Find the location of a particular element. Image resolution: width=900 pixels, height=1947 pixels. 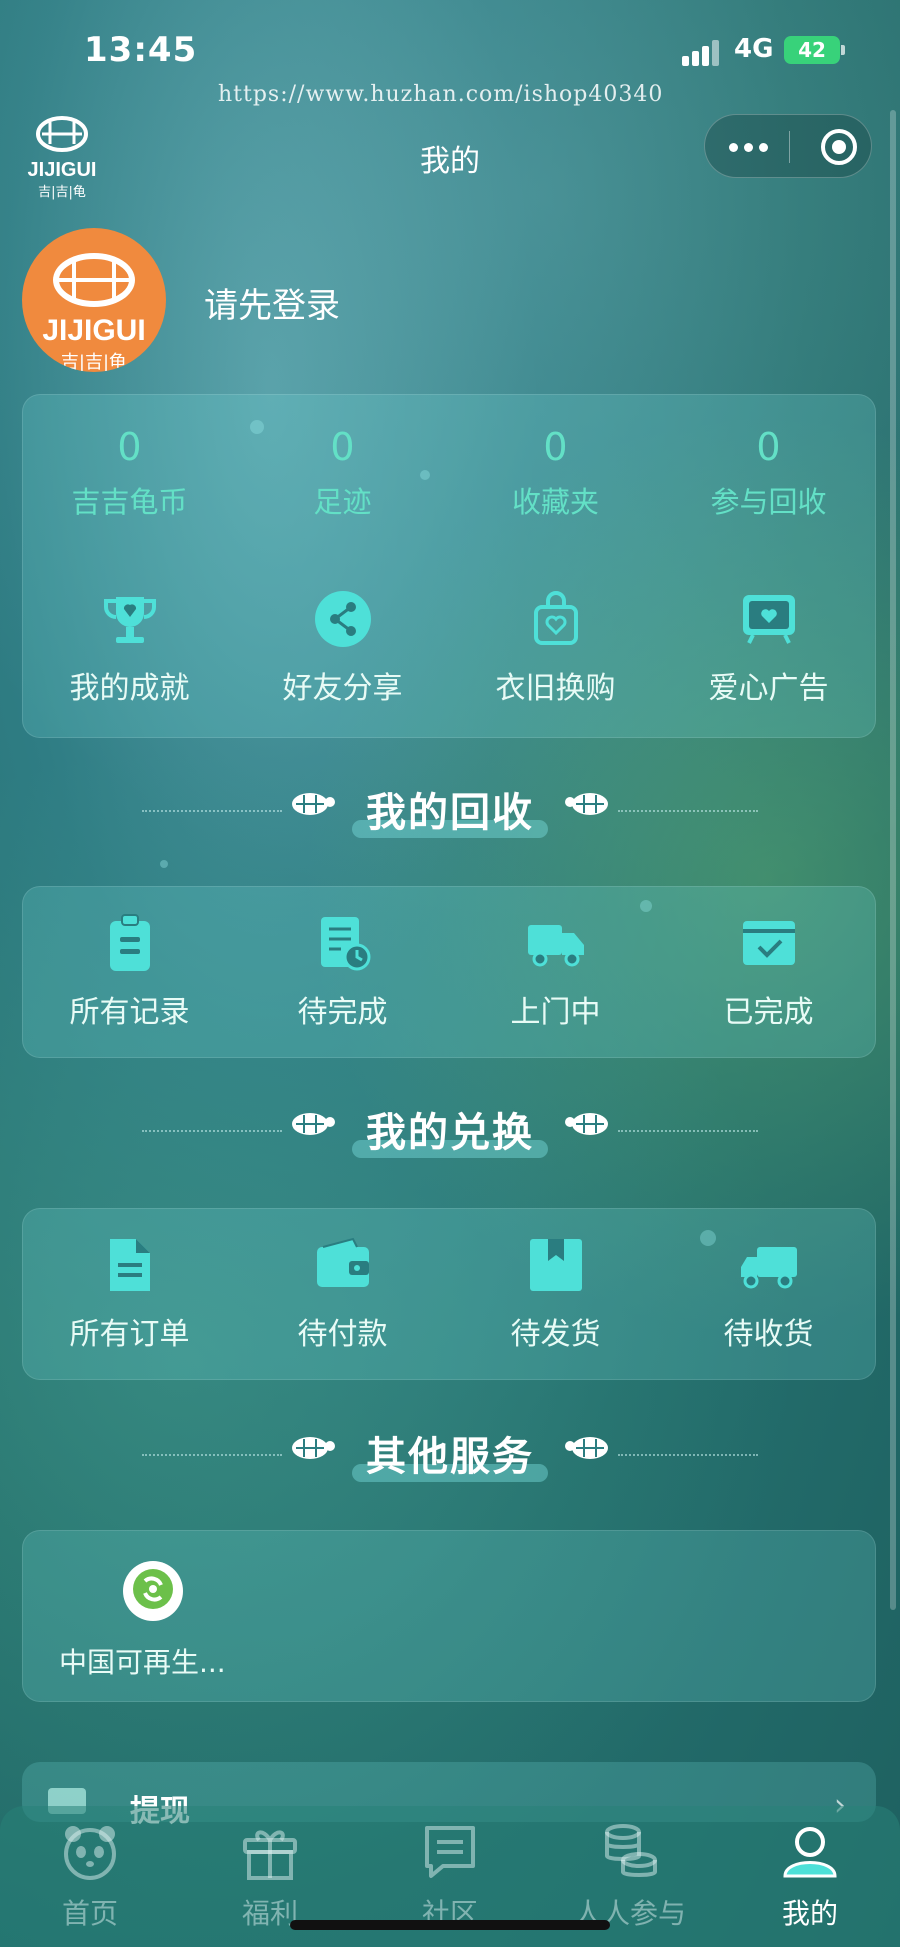

avatar-logo-text: JIJIGUI is located at coordinates (93, 330).